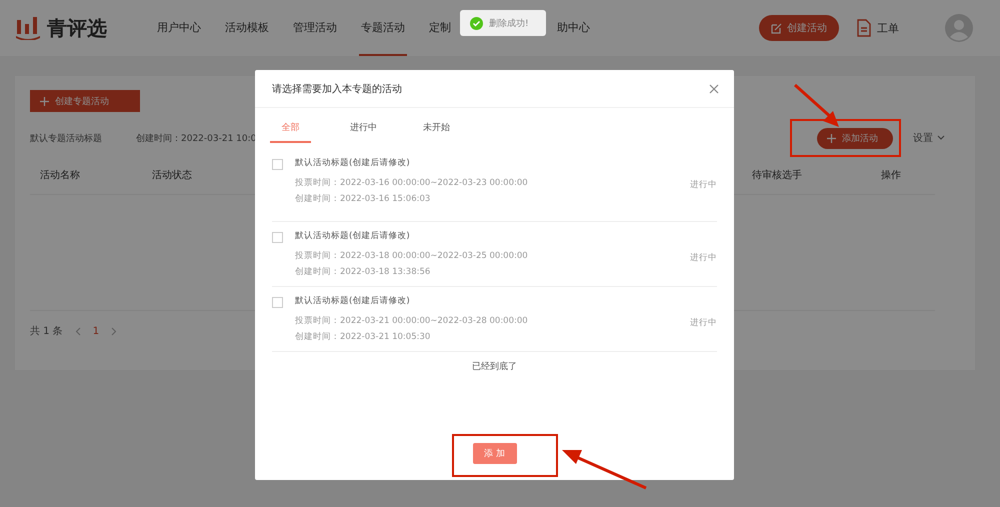  Describe the element at coordinates (440, 28) in the screenshot. I see `nav-tab: 定制` at that location.